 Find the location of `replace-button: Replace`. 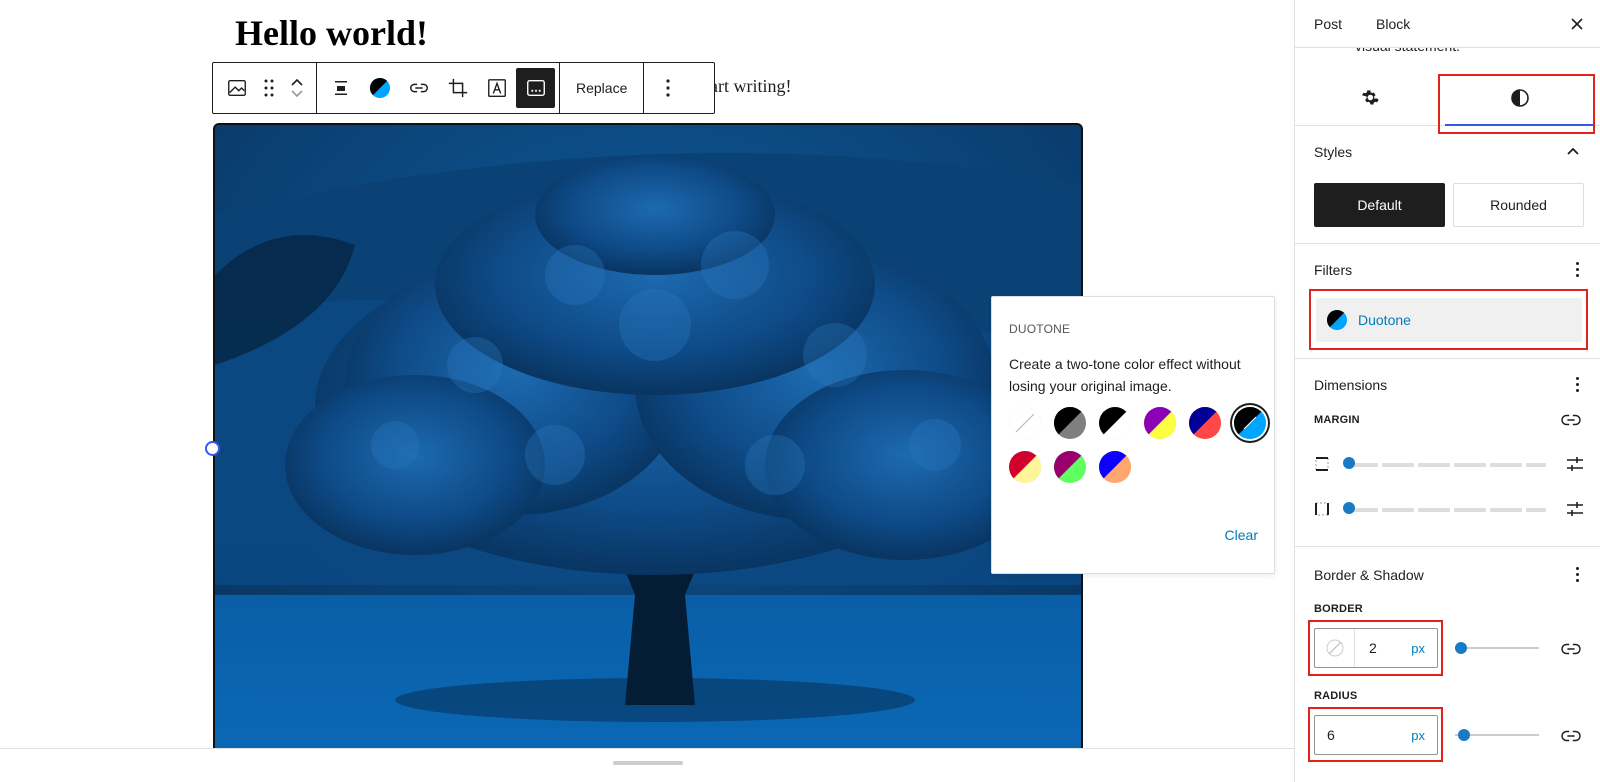

replace-button: Replace is located at coordinates (601, 88).